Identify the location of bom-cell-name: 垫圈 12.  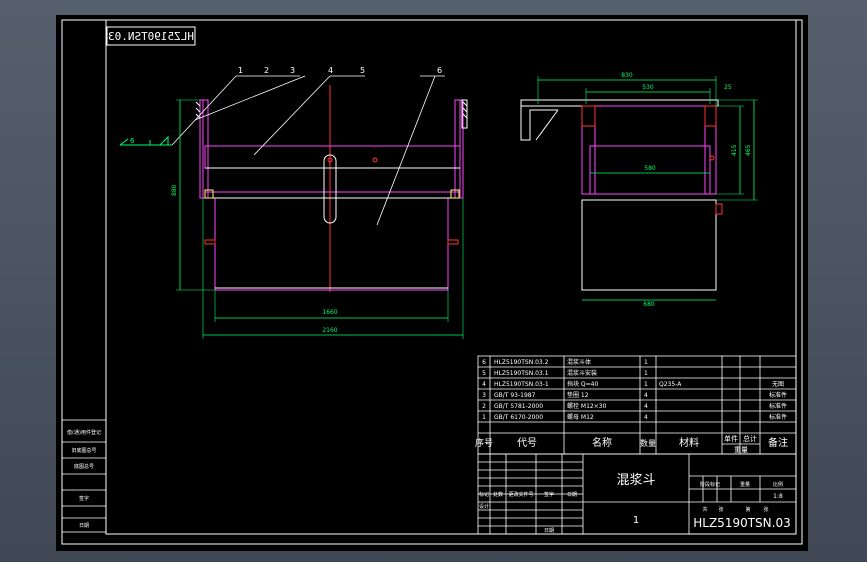
(578, 395).